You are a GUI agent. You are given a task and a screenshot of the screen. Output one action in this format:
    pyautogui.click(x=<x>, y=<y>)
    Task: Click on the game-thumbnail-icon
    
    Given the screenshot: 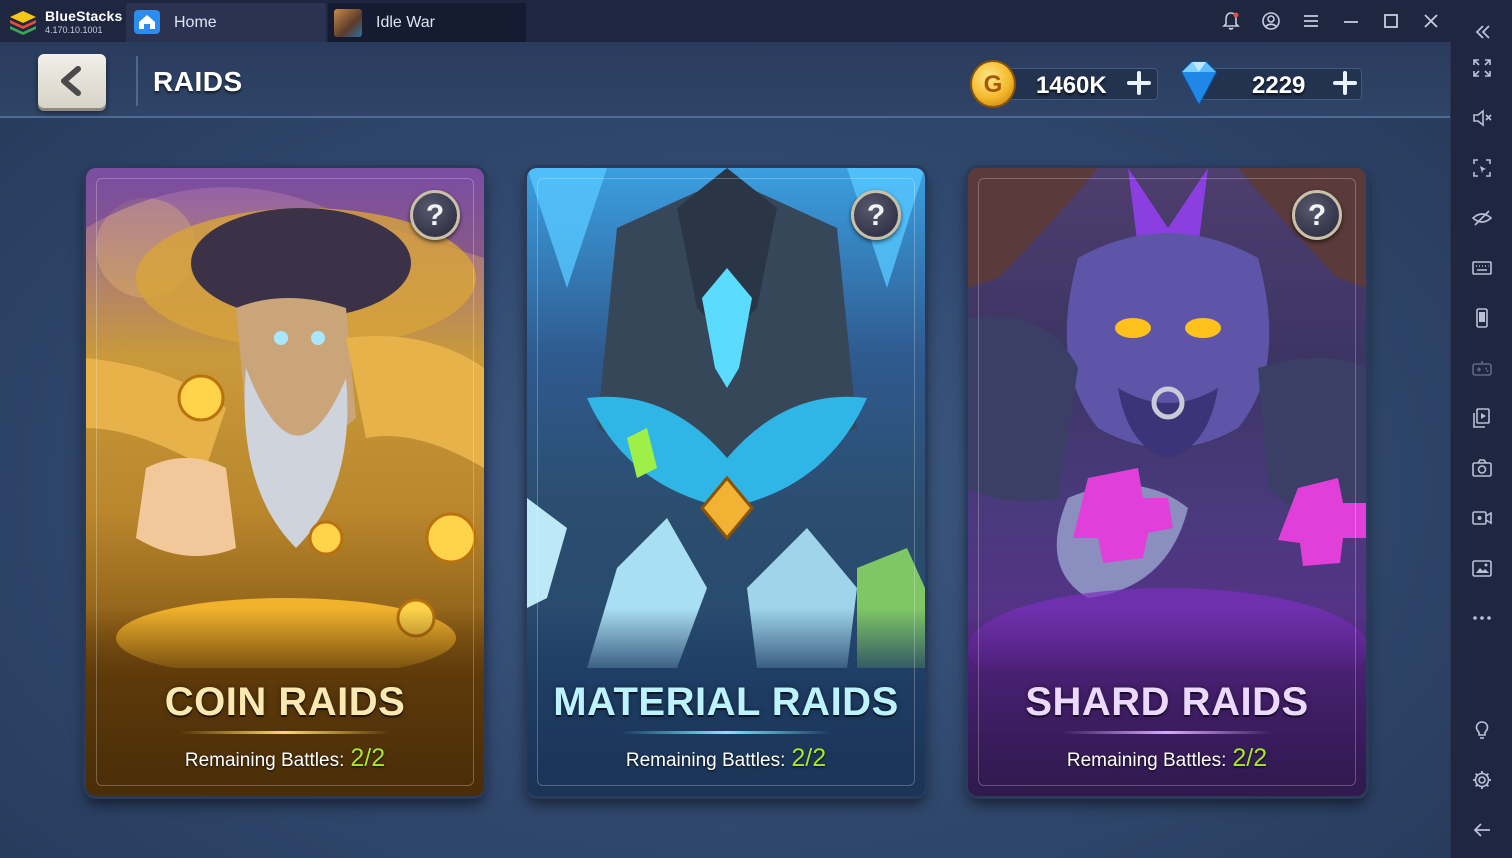 What is the action you would take?
    pyautogui.click(x=348, y=23)
    